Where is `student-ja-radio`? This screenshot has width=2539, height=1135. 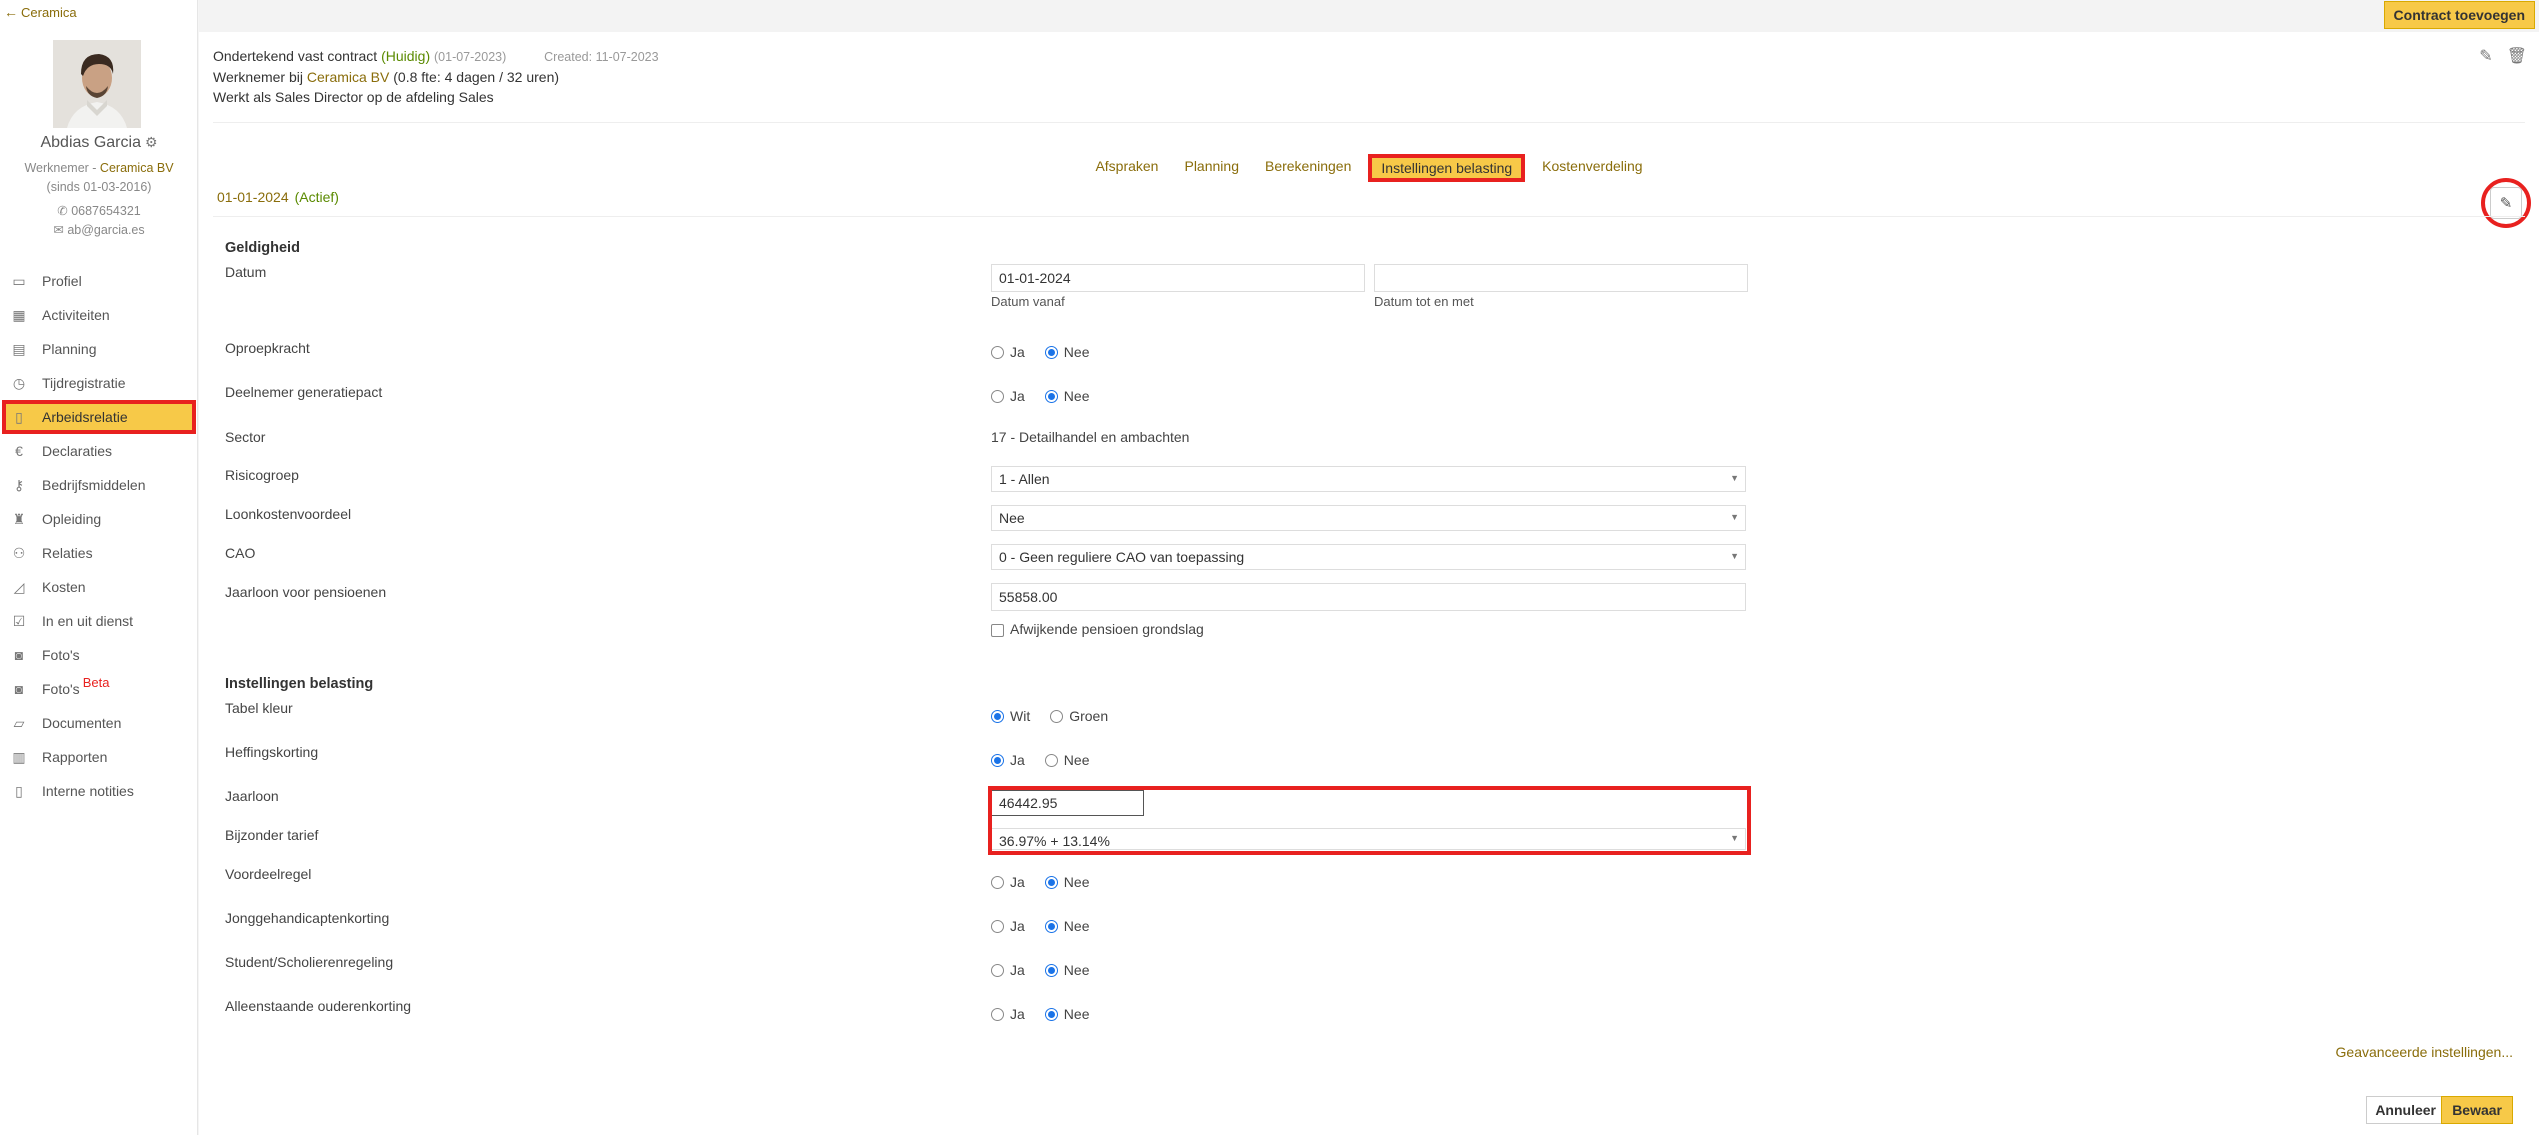
student-ja-radio is located at coordinates (997, 970).